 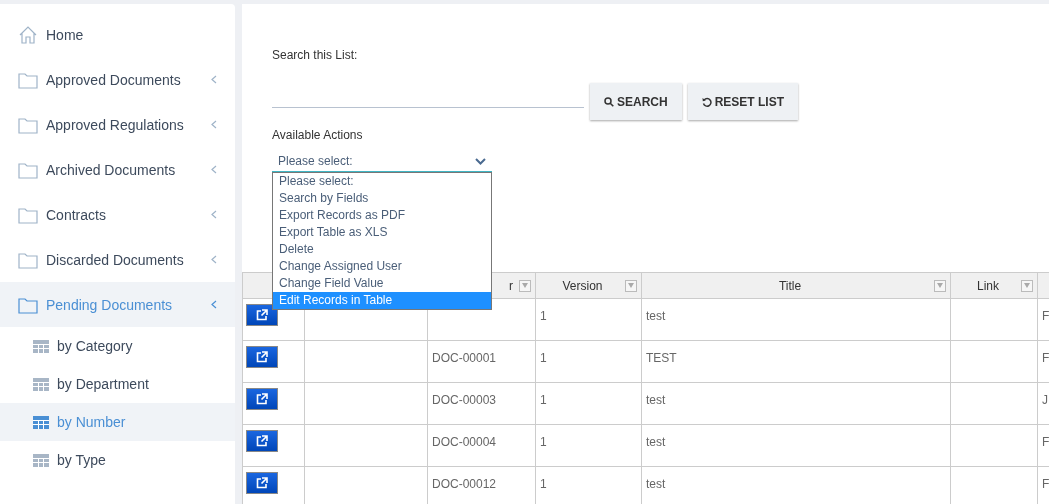 What do you see at coordinates (661, 358) in the screenshot?
I see `table-cell: TEST` at bounding box center [661, 358].